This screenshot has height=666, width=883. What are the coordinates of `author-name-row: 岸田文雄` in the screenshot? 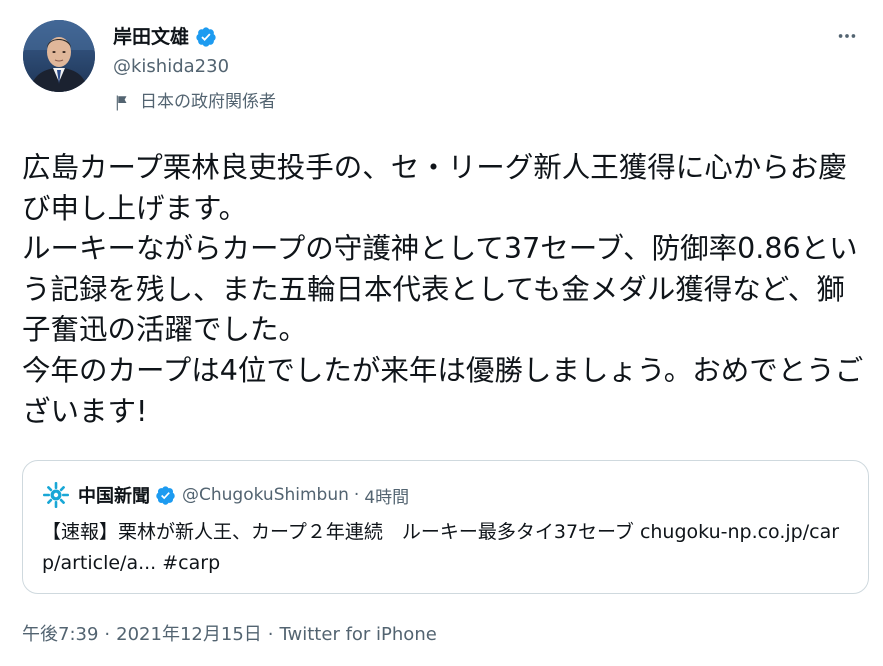 It's located at (165, 37).